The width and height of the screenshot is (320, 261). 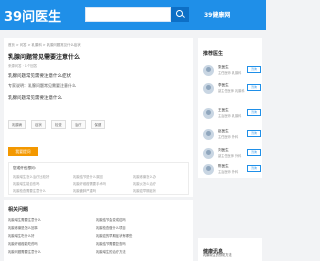 I want to click on recommend-link: 乳腺检查需要注意什么, so click(x=29, y=190).